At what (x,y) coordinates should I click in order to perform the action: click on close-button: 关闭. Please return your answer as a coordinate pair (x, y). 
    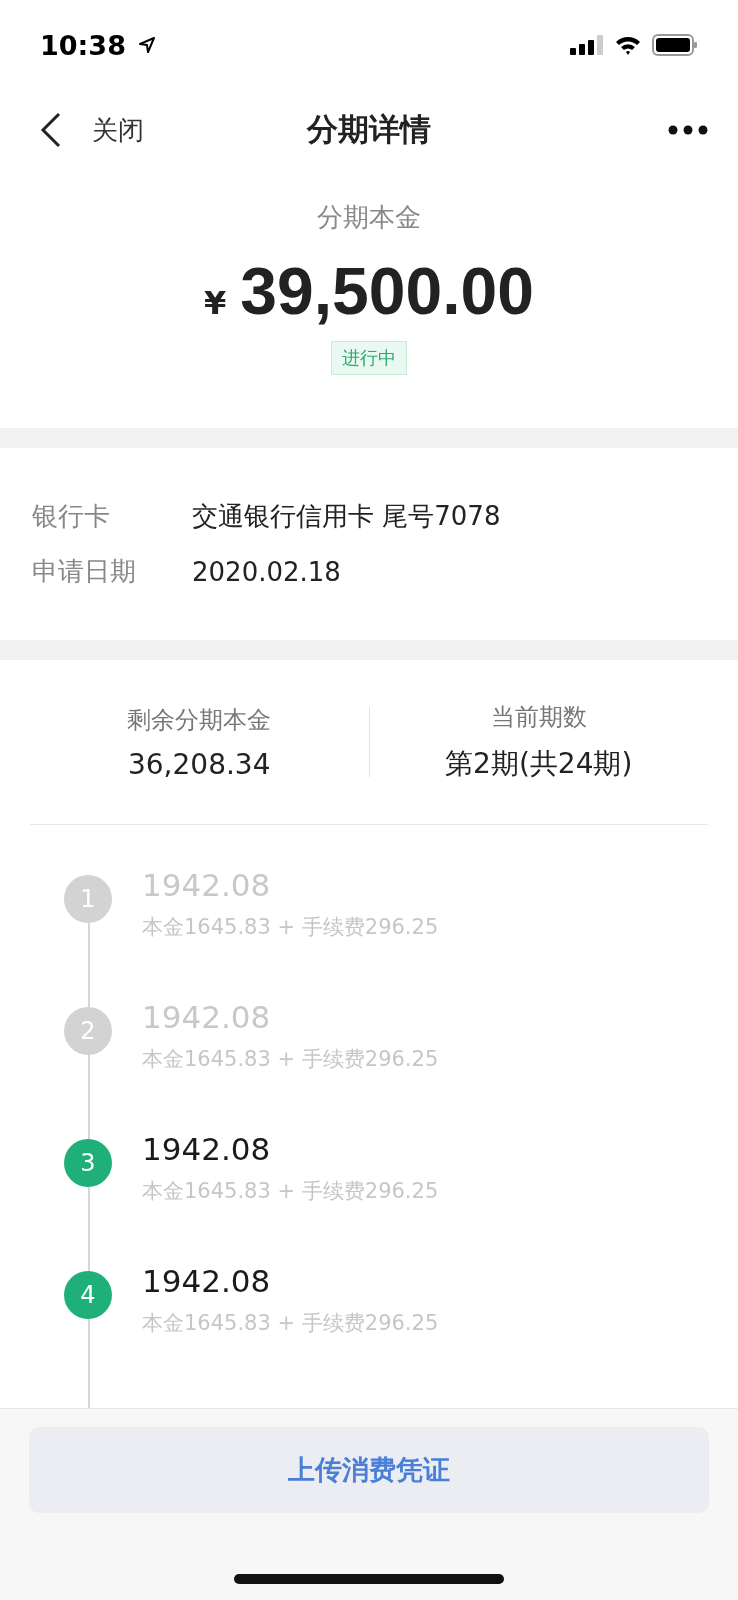
    Looking at the image, I should click on (92, 130).